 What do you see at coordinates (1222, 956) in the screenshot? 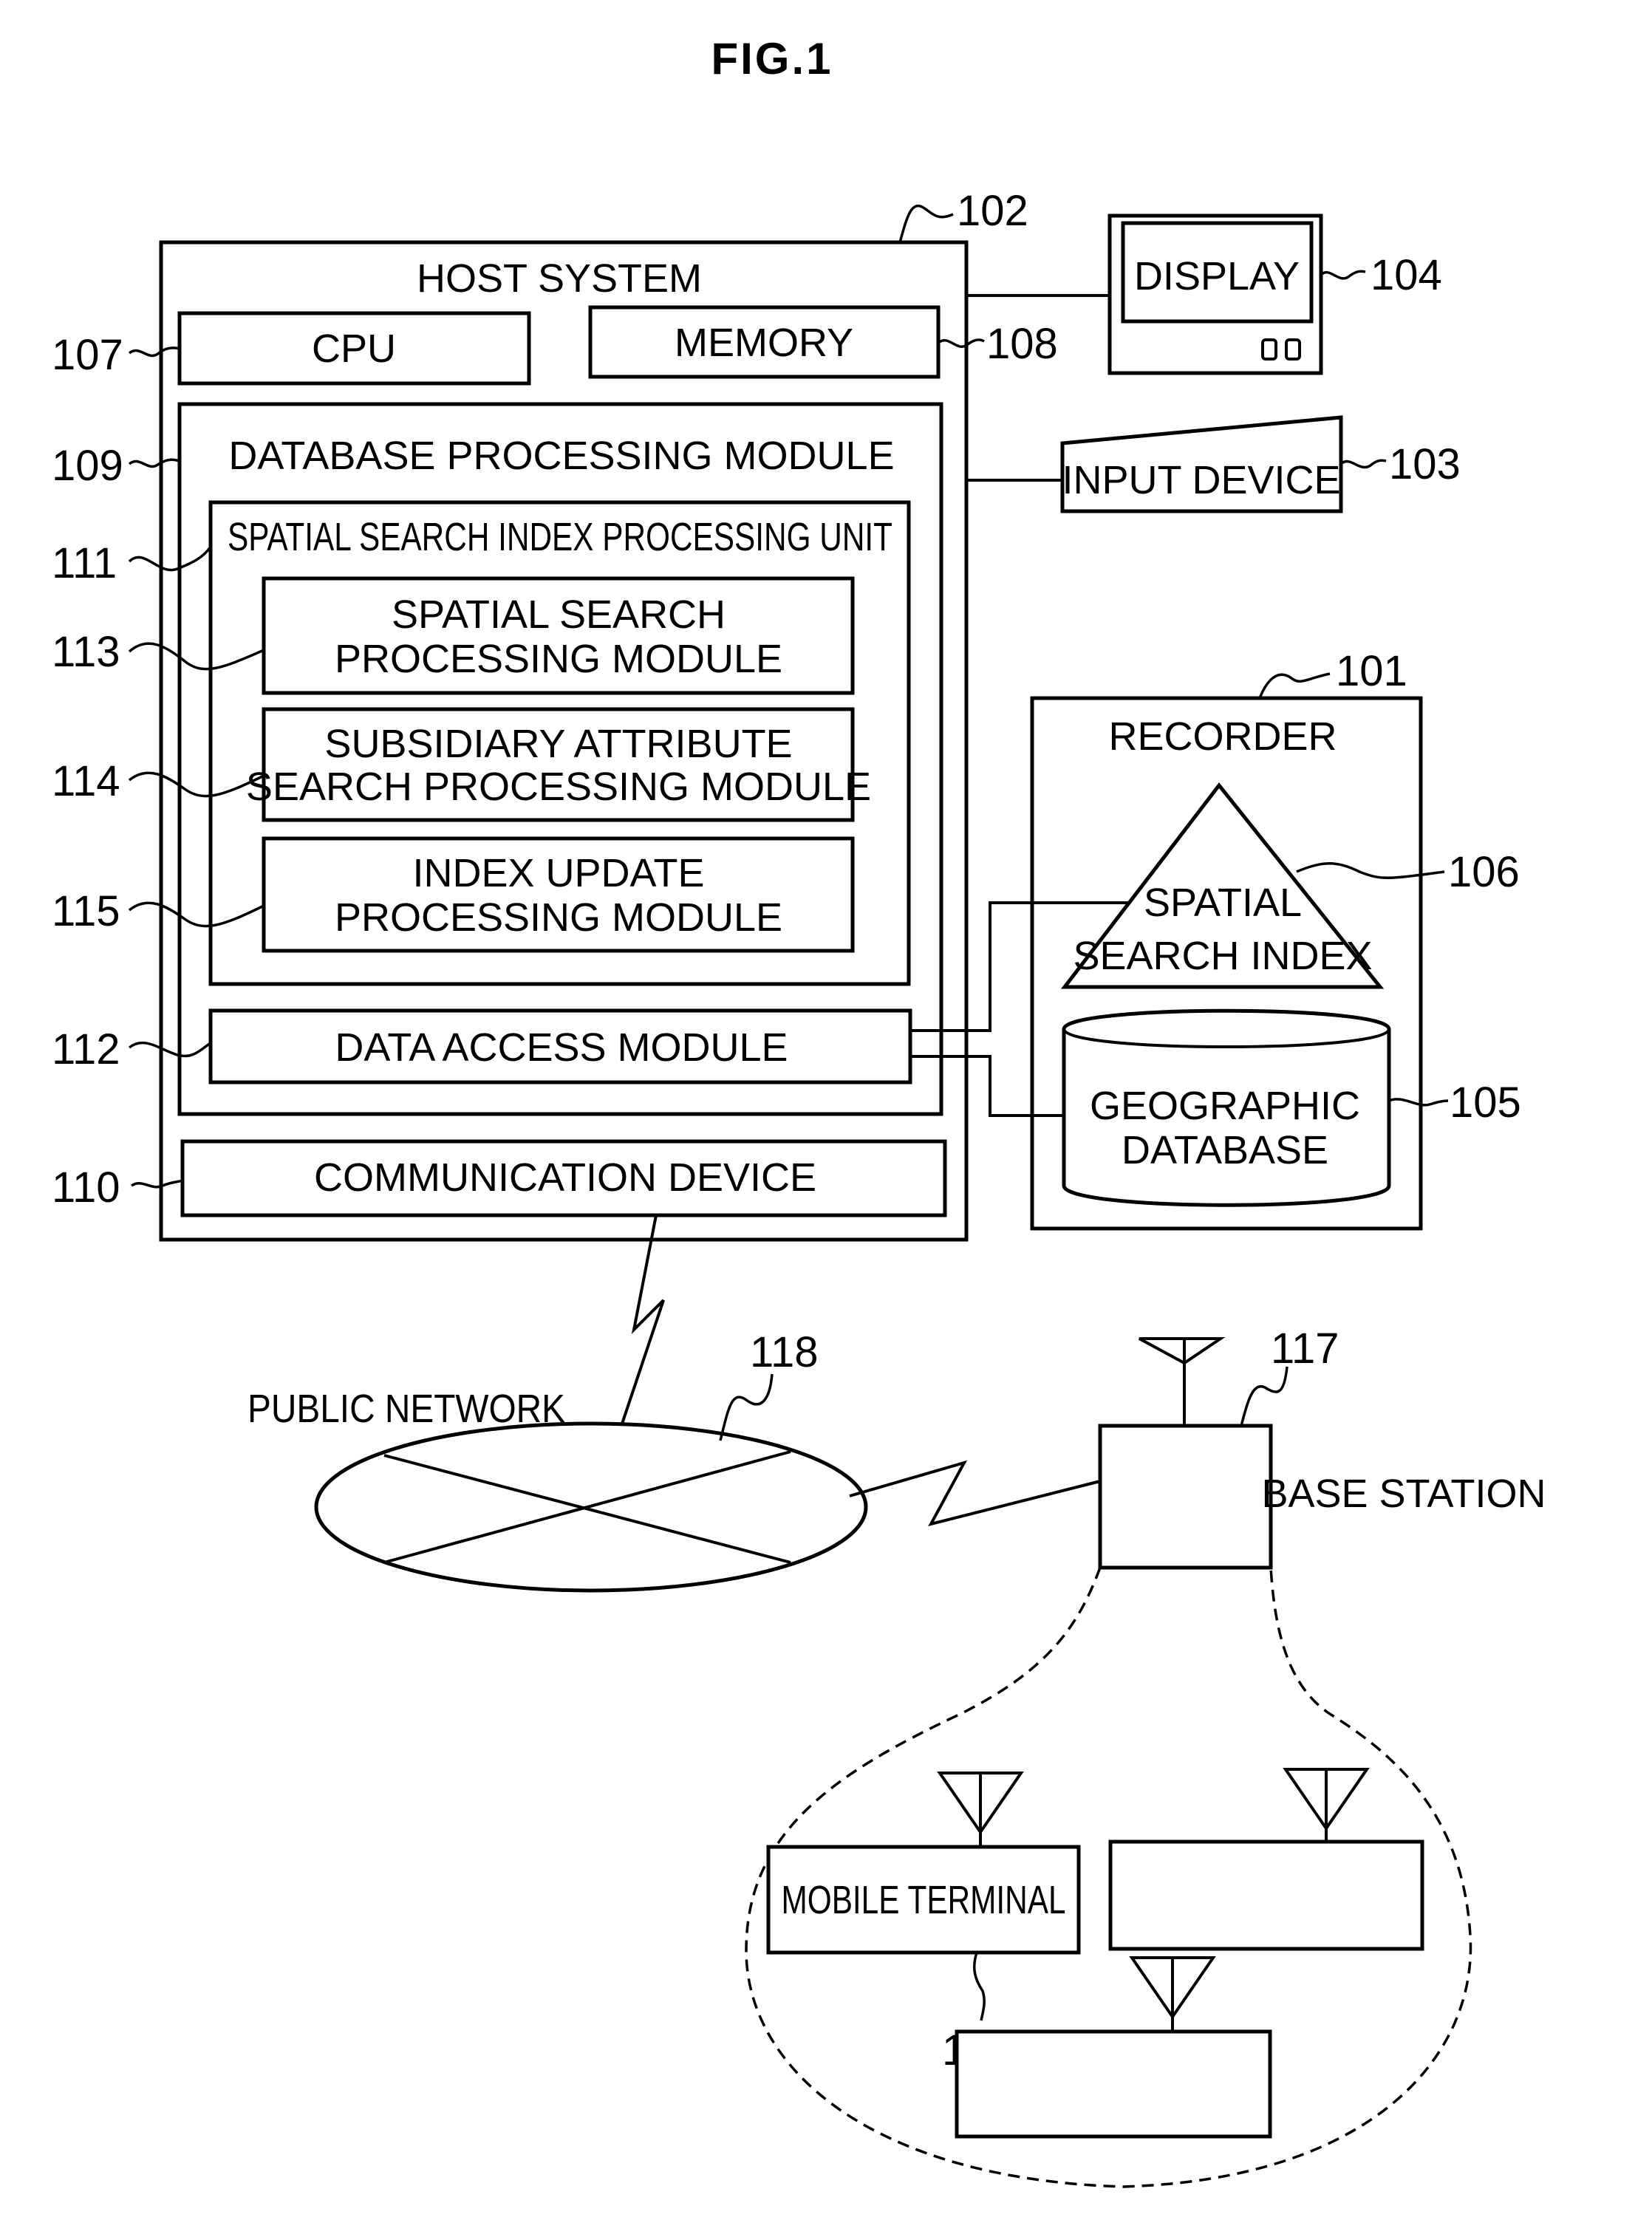
I see `spatial-search-index-line2: SEARCH INDEX` at bounding box center [1222, 956].